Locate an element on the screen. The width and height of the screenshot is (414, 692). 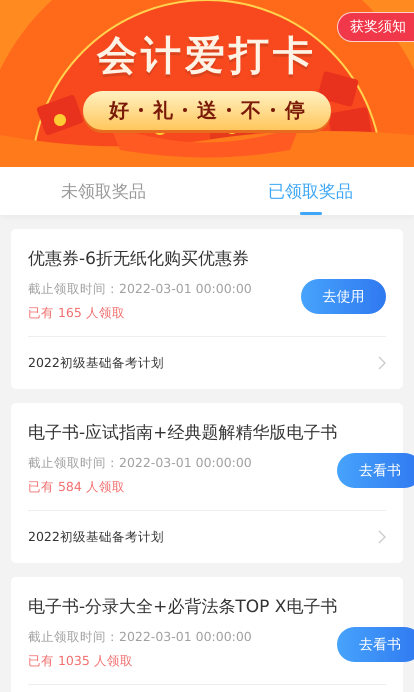
notice-button: 获奖须知 is located at coordinates (375, 27).